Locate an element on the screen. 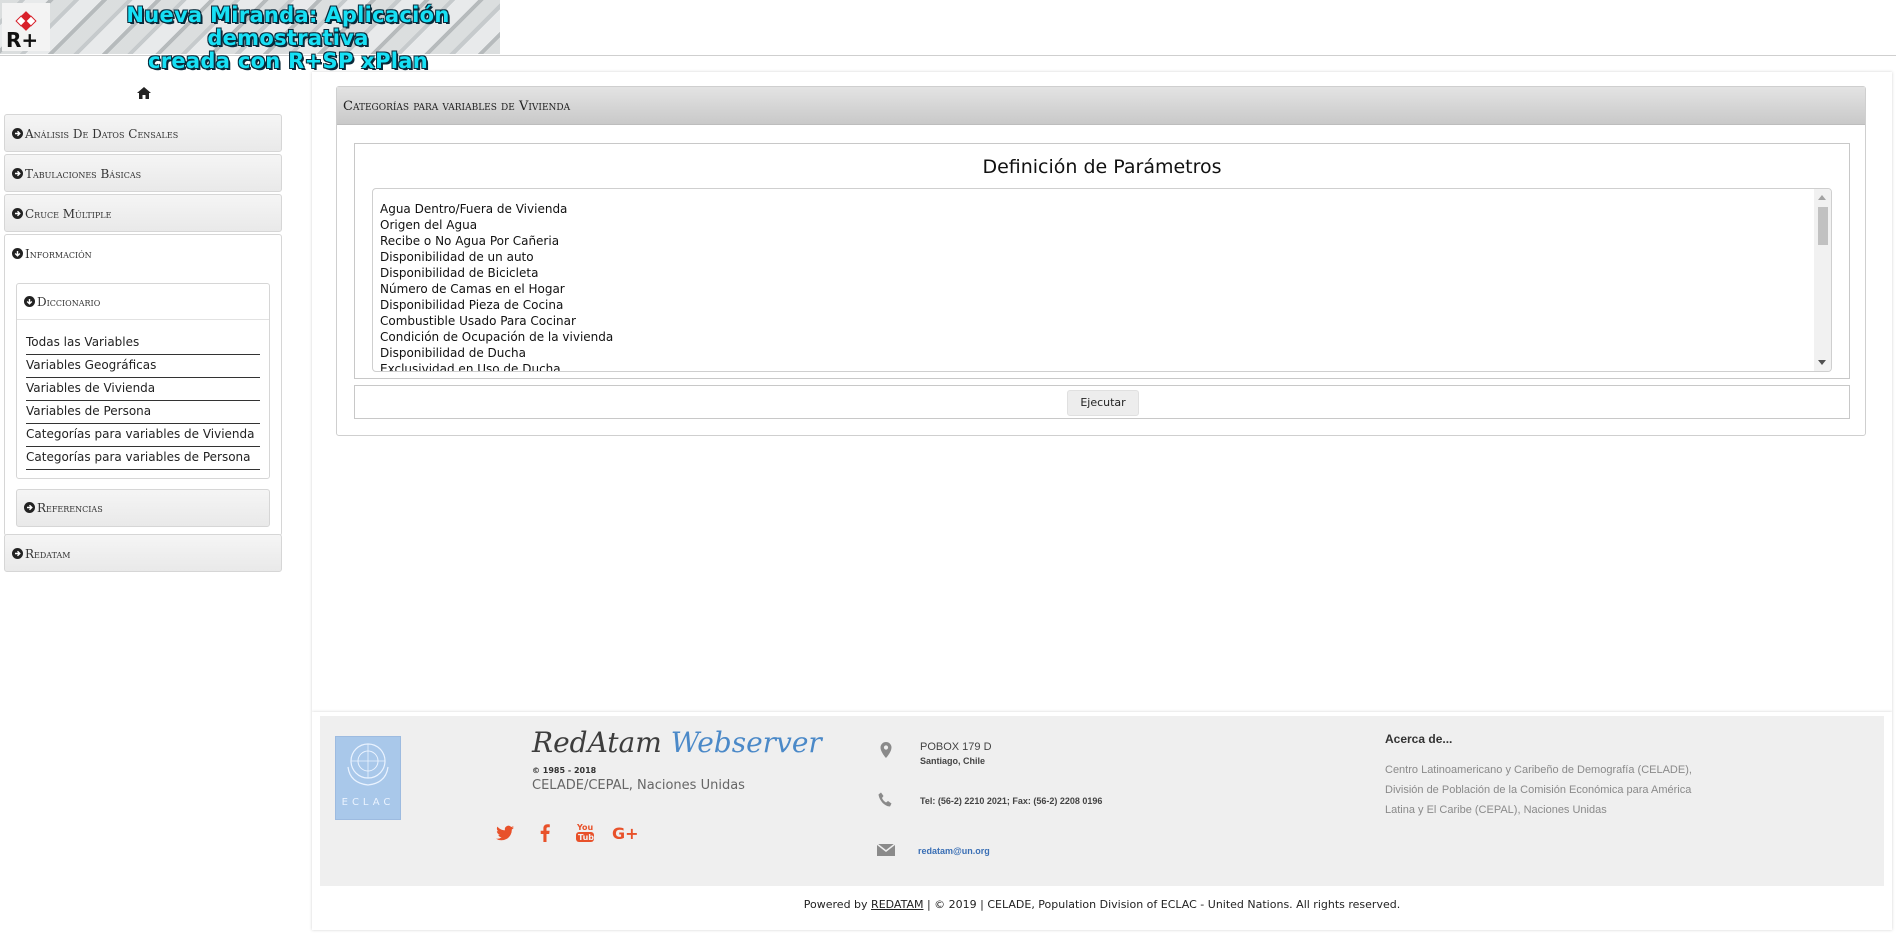  dict-link-geograficas: Variables Geográficas is located at coordinates (143, 366).